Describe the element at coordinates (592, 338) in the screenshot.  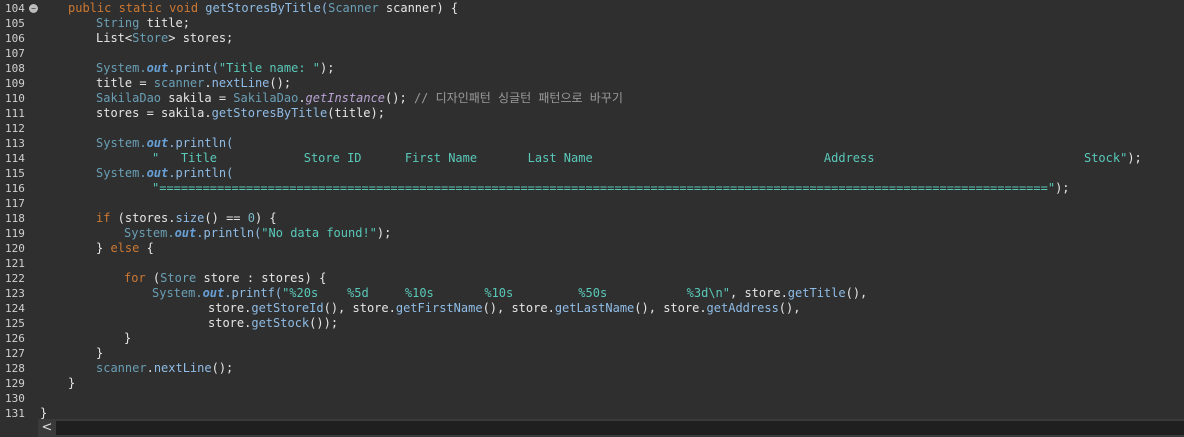
I see `code-line: 126}` at that location.